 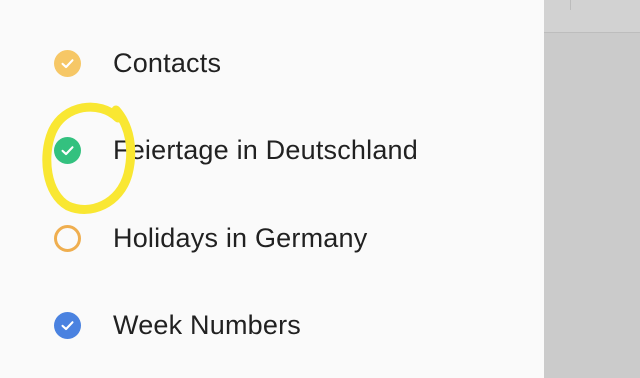 What do you see at coordinates (240, 238) in the screenshot?
I see `calendar-label: Holidays in Germany` at bounding box center [240, 238].